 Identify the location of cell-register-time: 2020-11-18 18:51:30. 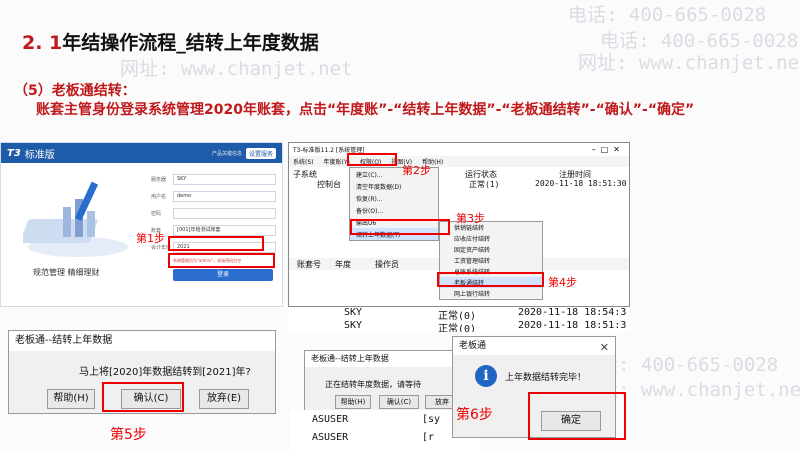
(581, 183).